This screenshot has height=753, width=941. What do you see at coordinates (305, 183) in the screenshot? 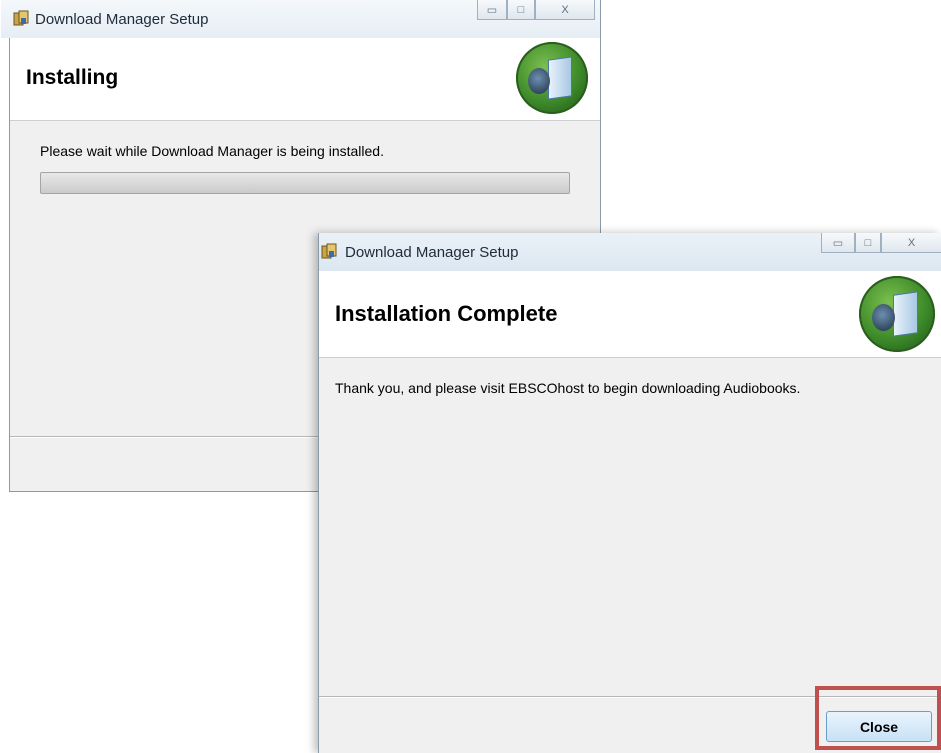
I see `install-progress-bar` at bounding box center [305, 183].